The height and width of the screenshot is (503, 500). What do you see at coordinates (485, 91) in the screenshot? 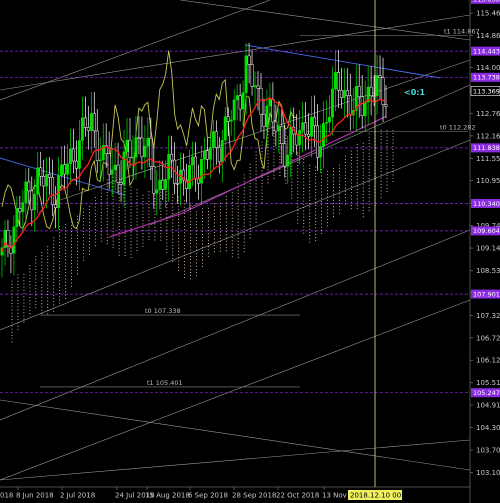
I see `current-price-tag: 113.369` at bounding box center [485, 91].